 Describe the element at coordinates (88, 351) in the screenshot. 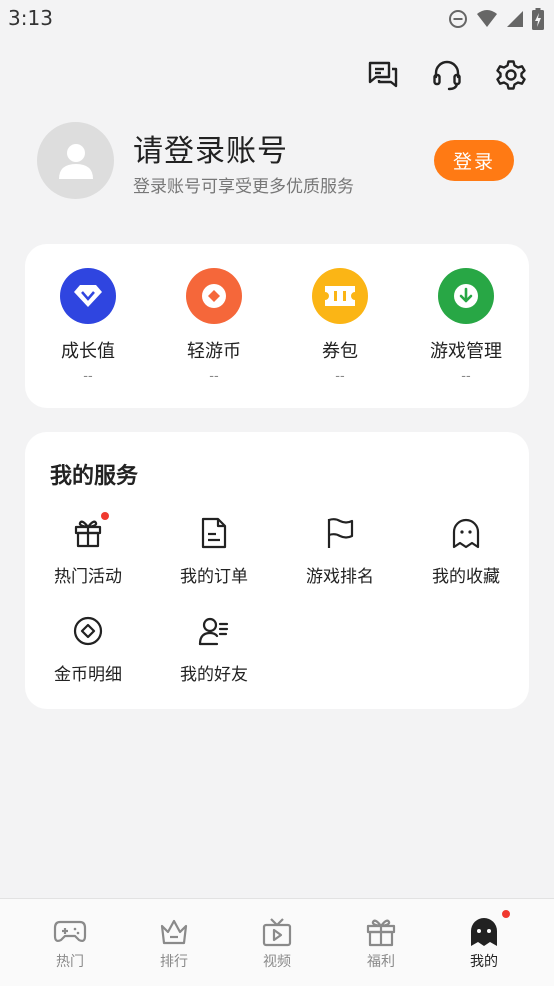

I see `stat-label: 成长值` at that location.